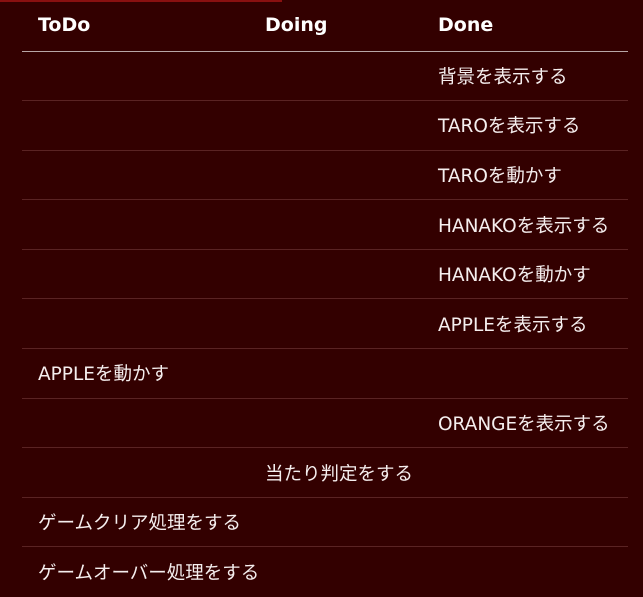 This screenshot has width=643, height=597. Describe the element at coordinates (135, 26) in the screenshot. I see `column-header-todo: ToDo` at that location.